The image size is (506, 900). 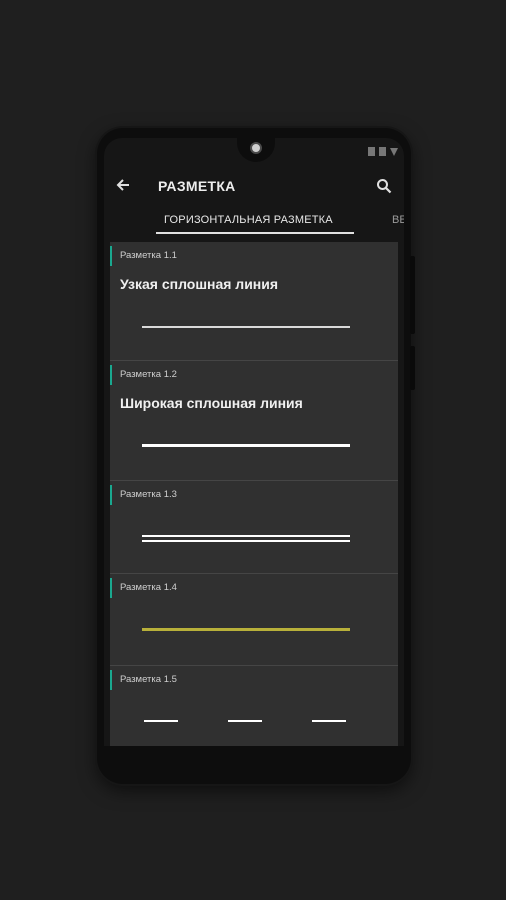 I want to click on tab-bar: ГОРИЗОНТАЛЬНАЯ РАЗМЕТКА ВЕ, so click(x=254, y=223).